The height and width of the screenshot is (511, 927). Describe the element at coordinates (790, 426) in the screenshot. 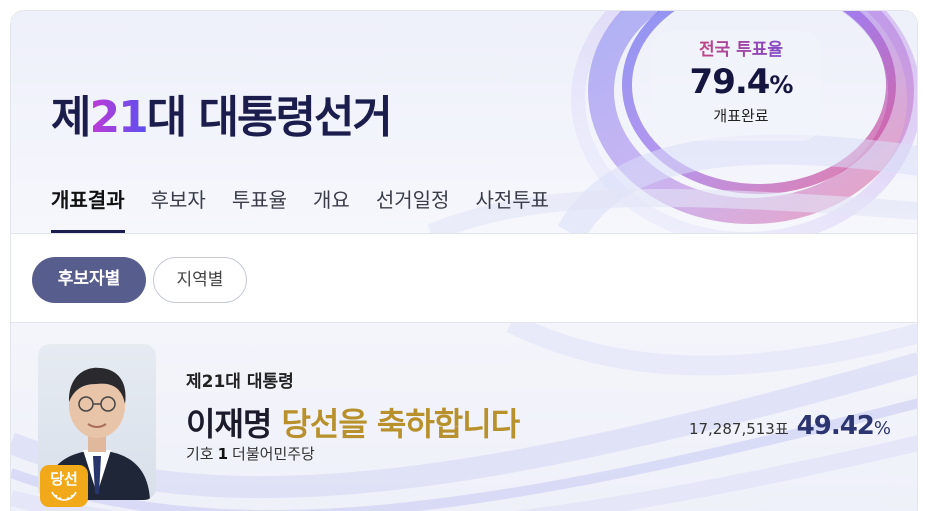

I see `winner-vote-result: 17,287,513표 49.42%` at that location.